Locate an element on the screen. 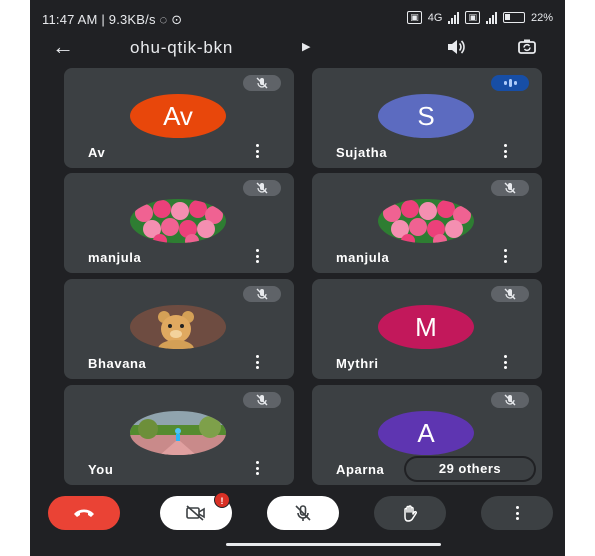 Image resolution: width=595 pixels, height=556 pixels. participant-tile: Bhavana is located at coordinates (179, 329).